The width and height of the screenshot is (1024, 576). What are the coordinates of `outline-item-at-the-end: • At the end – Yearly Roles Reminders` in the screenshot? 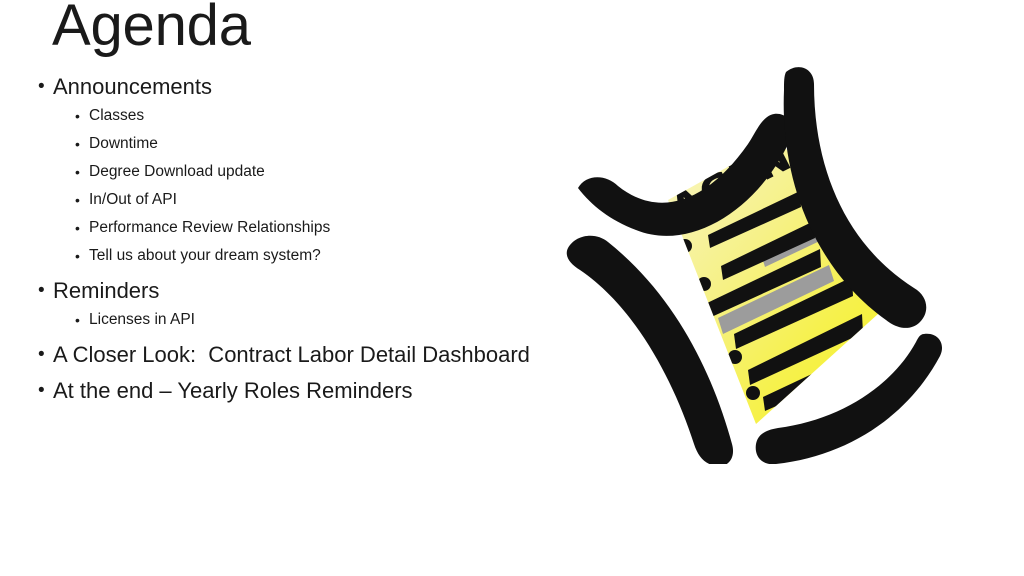 It's located at (300, 391).